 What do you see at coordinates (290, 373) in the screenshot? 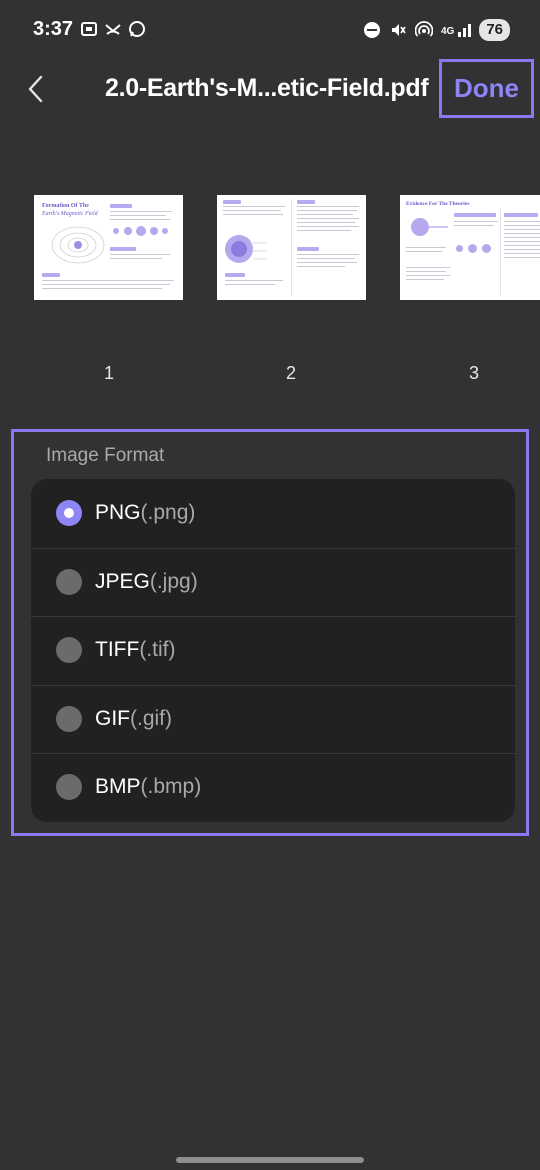
I see `page-number-2: 2` at bounding box center [290, 373].